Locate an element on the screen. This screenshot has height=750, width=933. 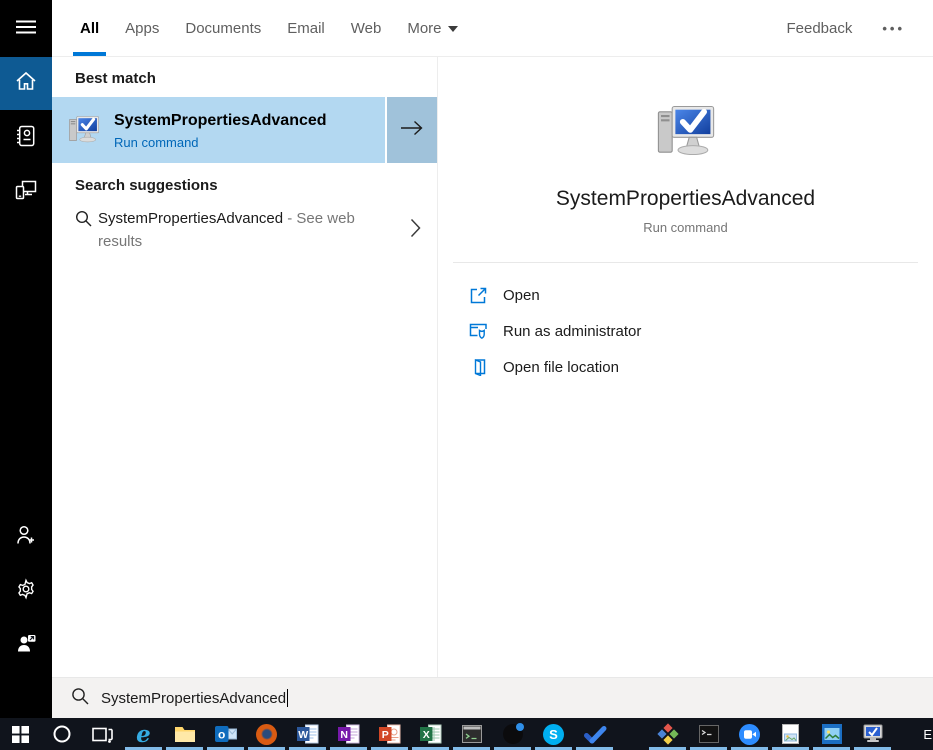
task-view-glyph is located at coordinates (102, 734).